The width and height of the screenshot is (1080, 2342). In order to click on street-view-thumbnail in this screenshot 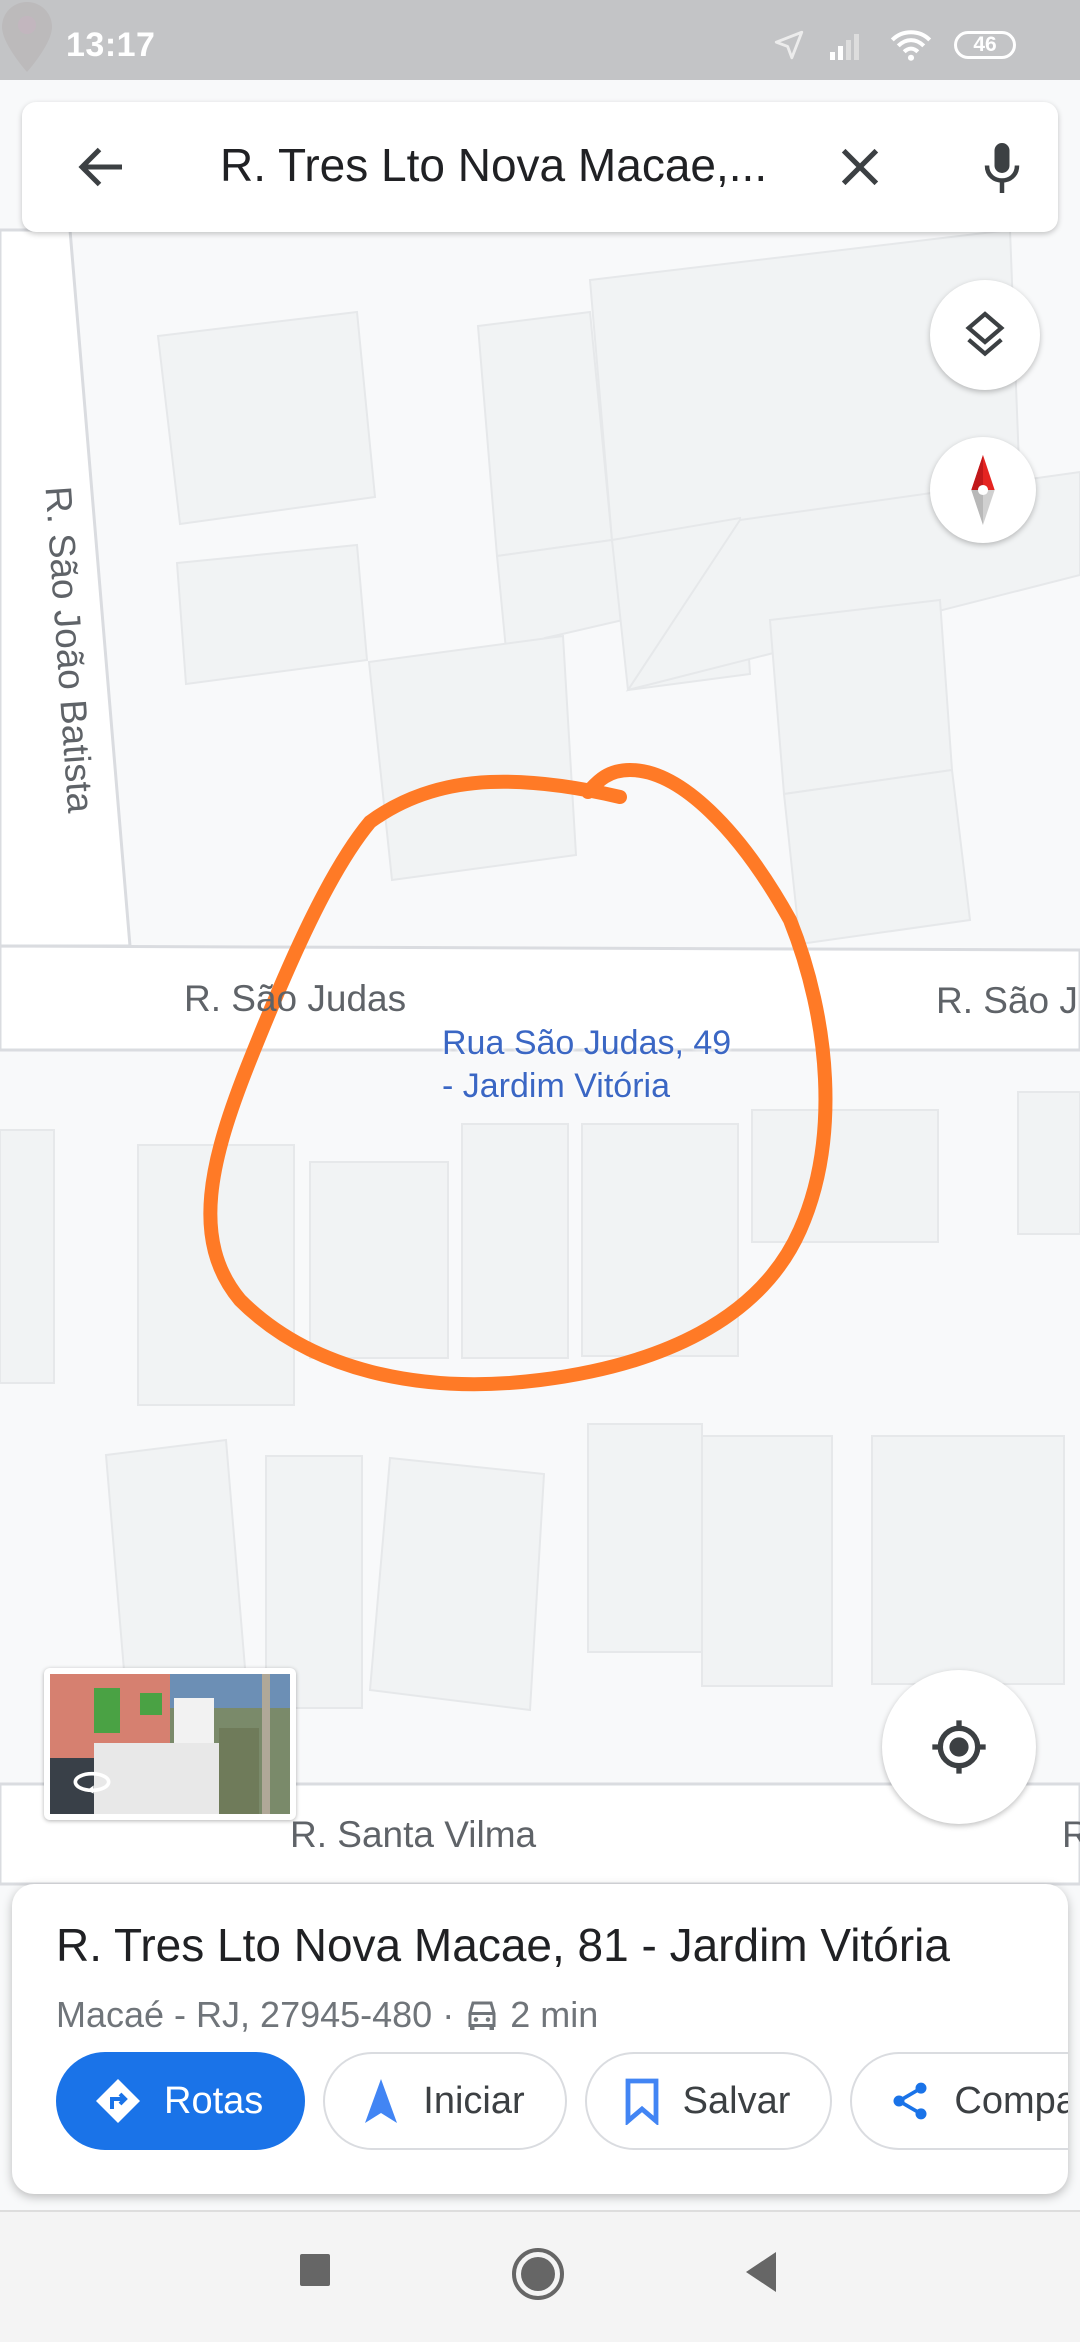, I will do `click(170, 1744)`.